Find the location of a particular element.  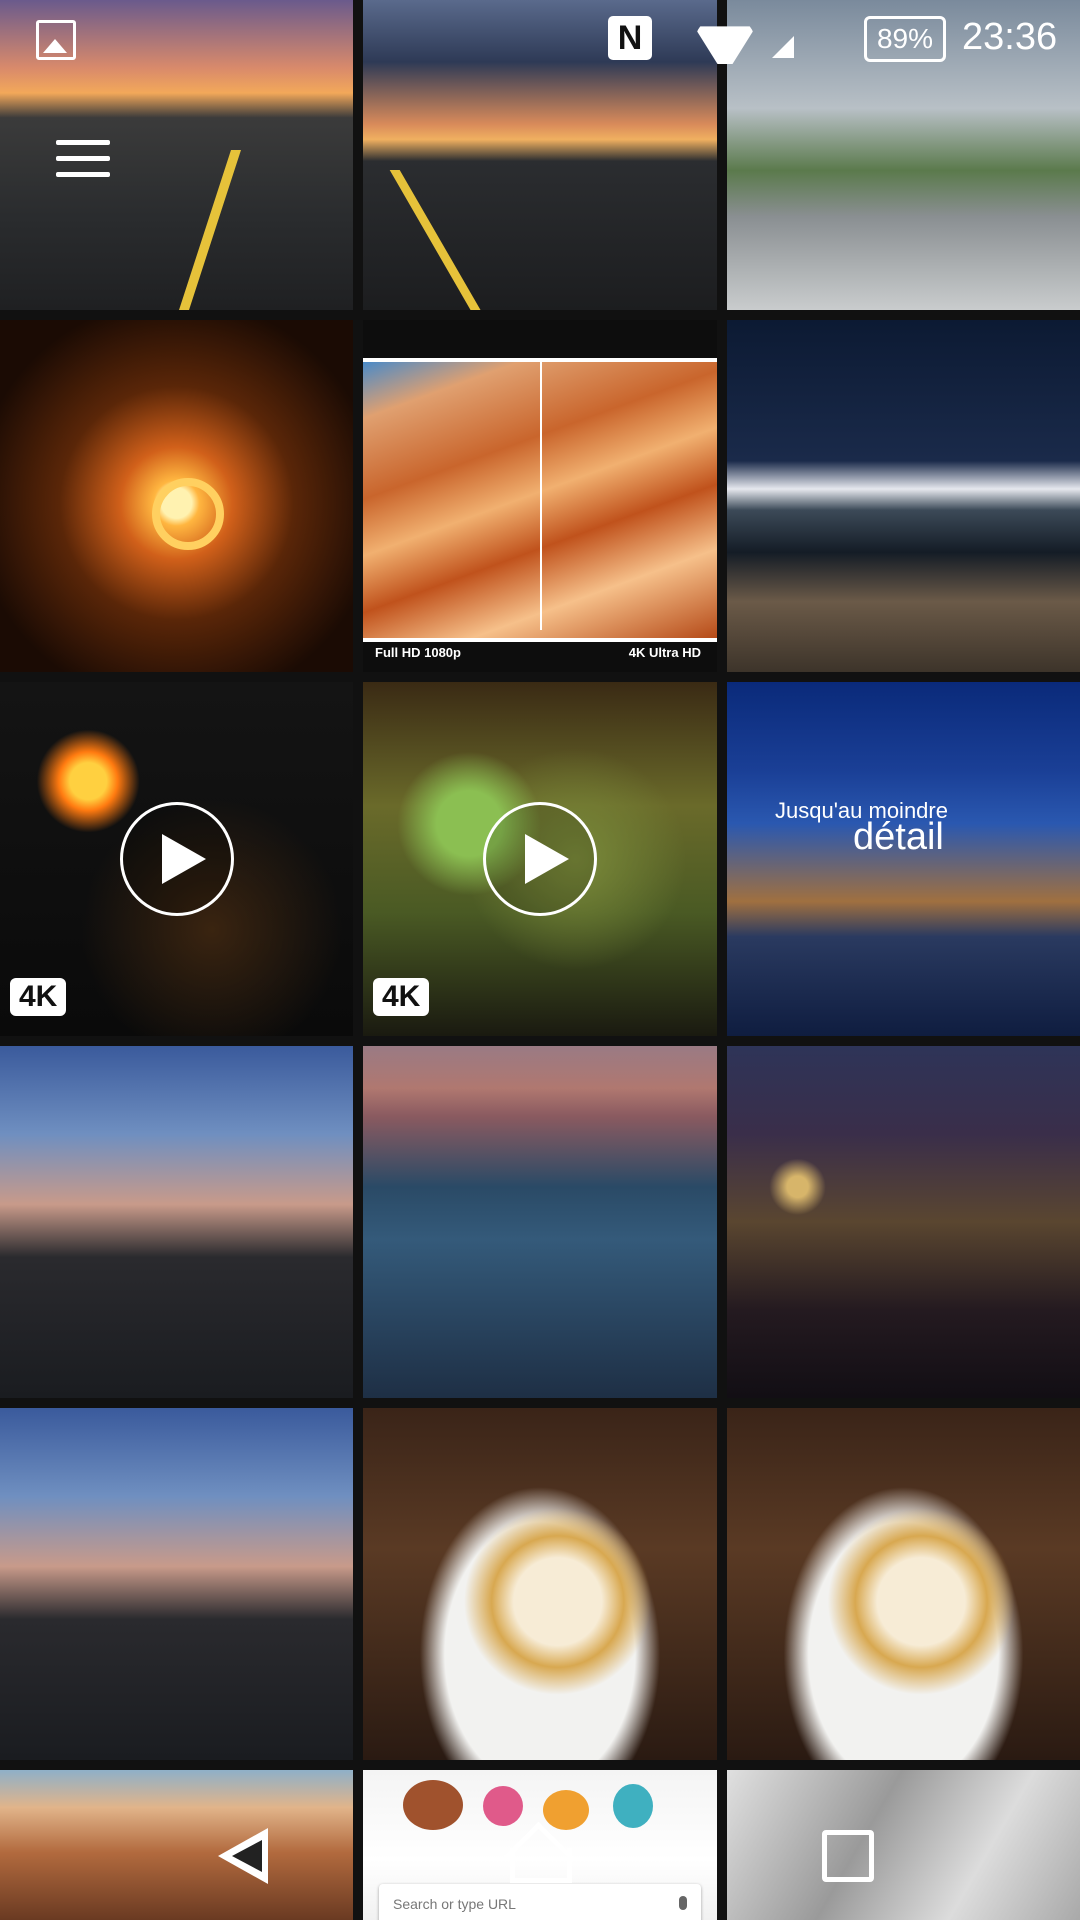

compare-label-right: 4K Ultra HD is located at coordinates (664, 652).